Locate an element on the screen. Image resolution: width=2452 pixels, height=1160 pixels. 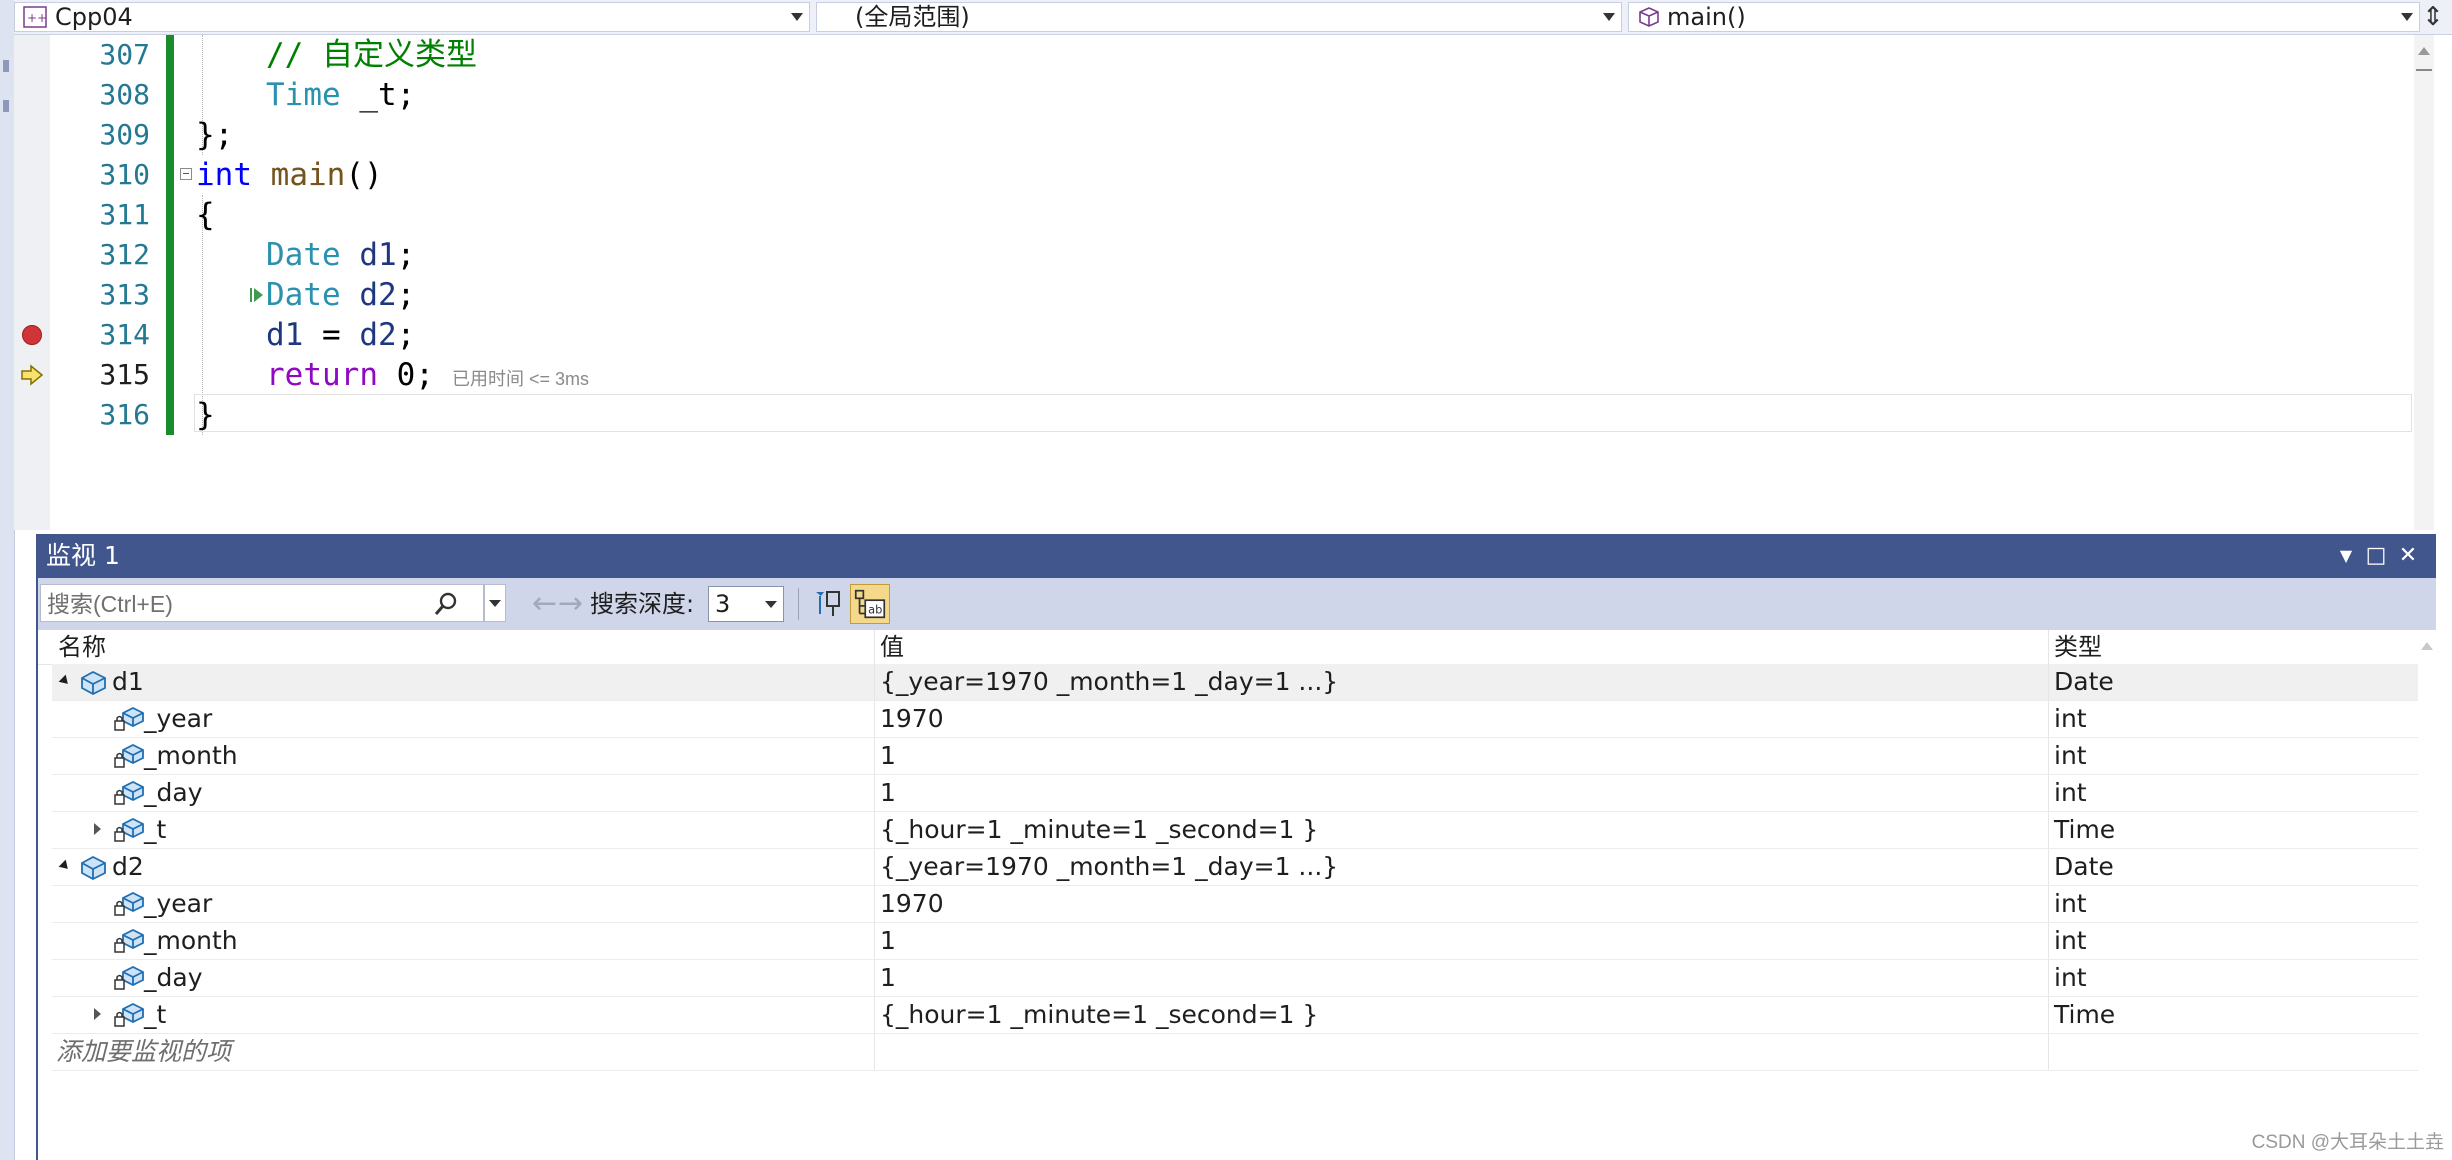
code-line: 316 } is located at coordinates (1204, 415).